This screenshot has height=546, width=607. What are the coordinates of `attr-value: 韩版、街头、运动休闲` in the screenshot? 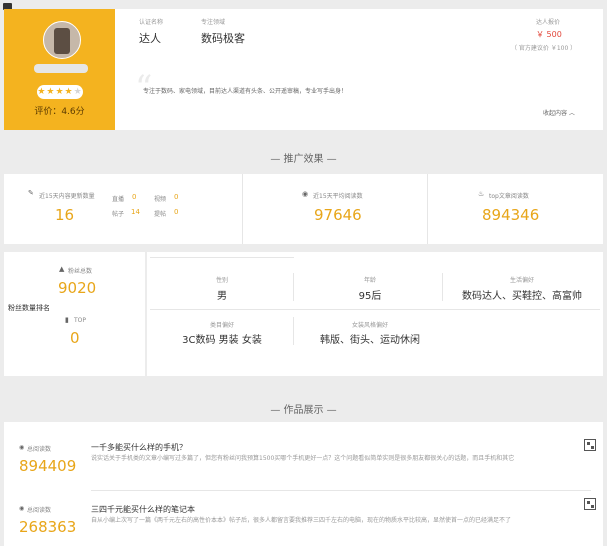 It's located at (370, 340).